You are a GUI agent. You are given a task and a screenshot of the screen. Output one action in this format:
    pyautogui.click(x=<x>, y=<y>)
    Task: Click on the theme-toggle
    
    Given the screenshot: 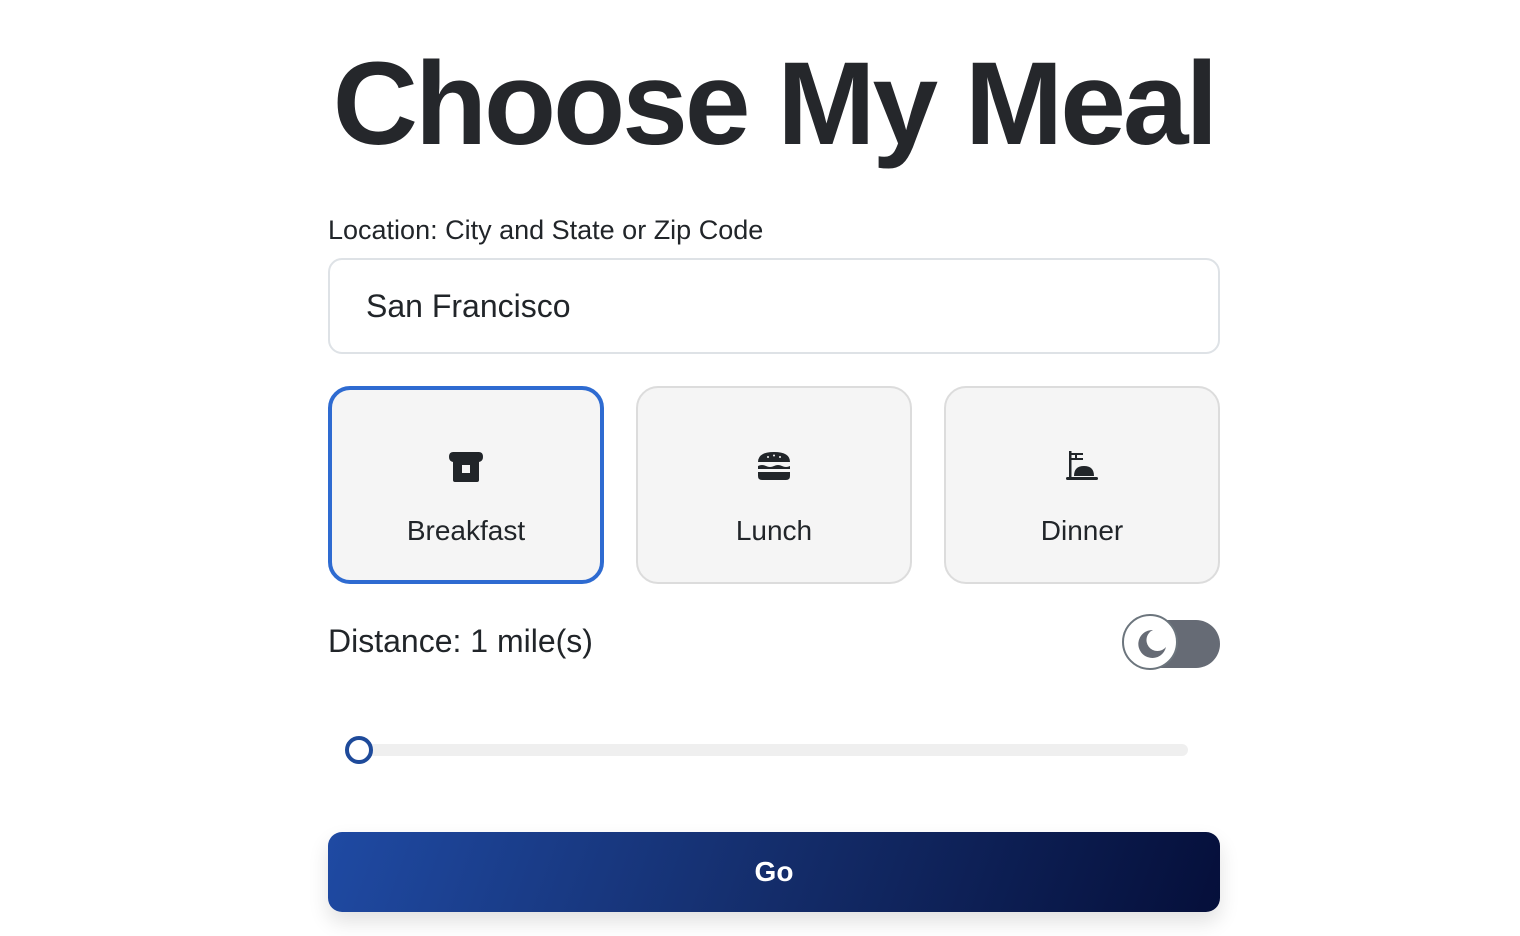 What is the action you would take?
    pyautogui.click(x=1171, y=644)
    